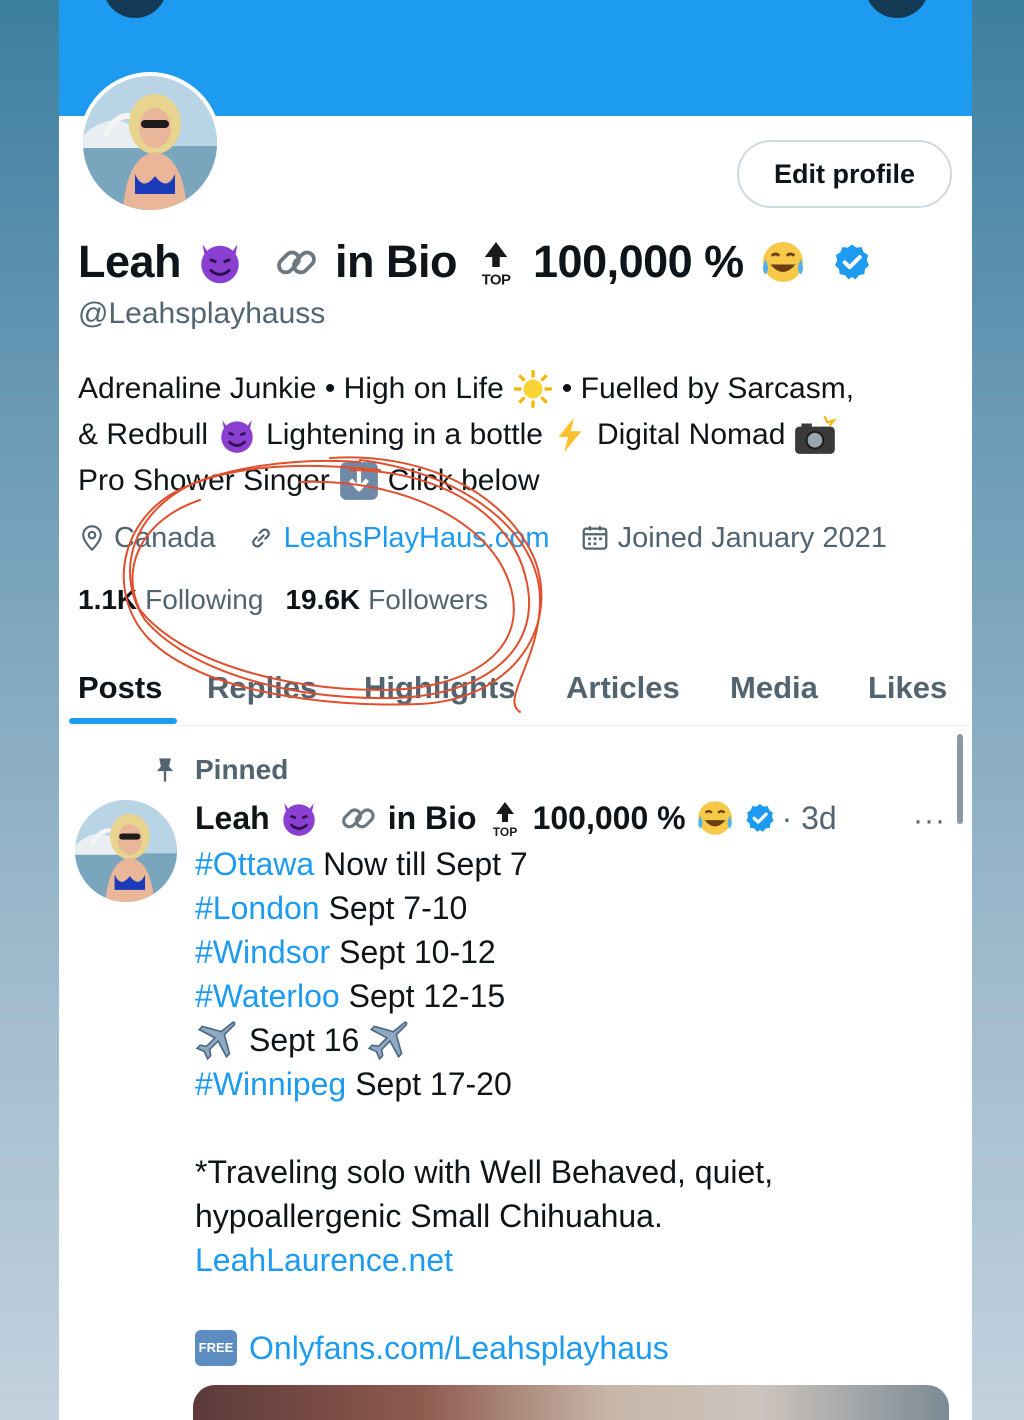 Image resolution: width=1024 pixels, height=1420 pixels. What do you see at coordinates (638, 261) in the screenshot?
I see `display-name-part-3: 100,000 %` at bounding box center [638, 261].